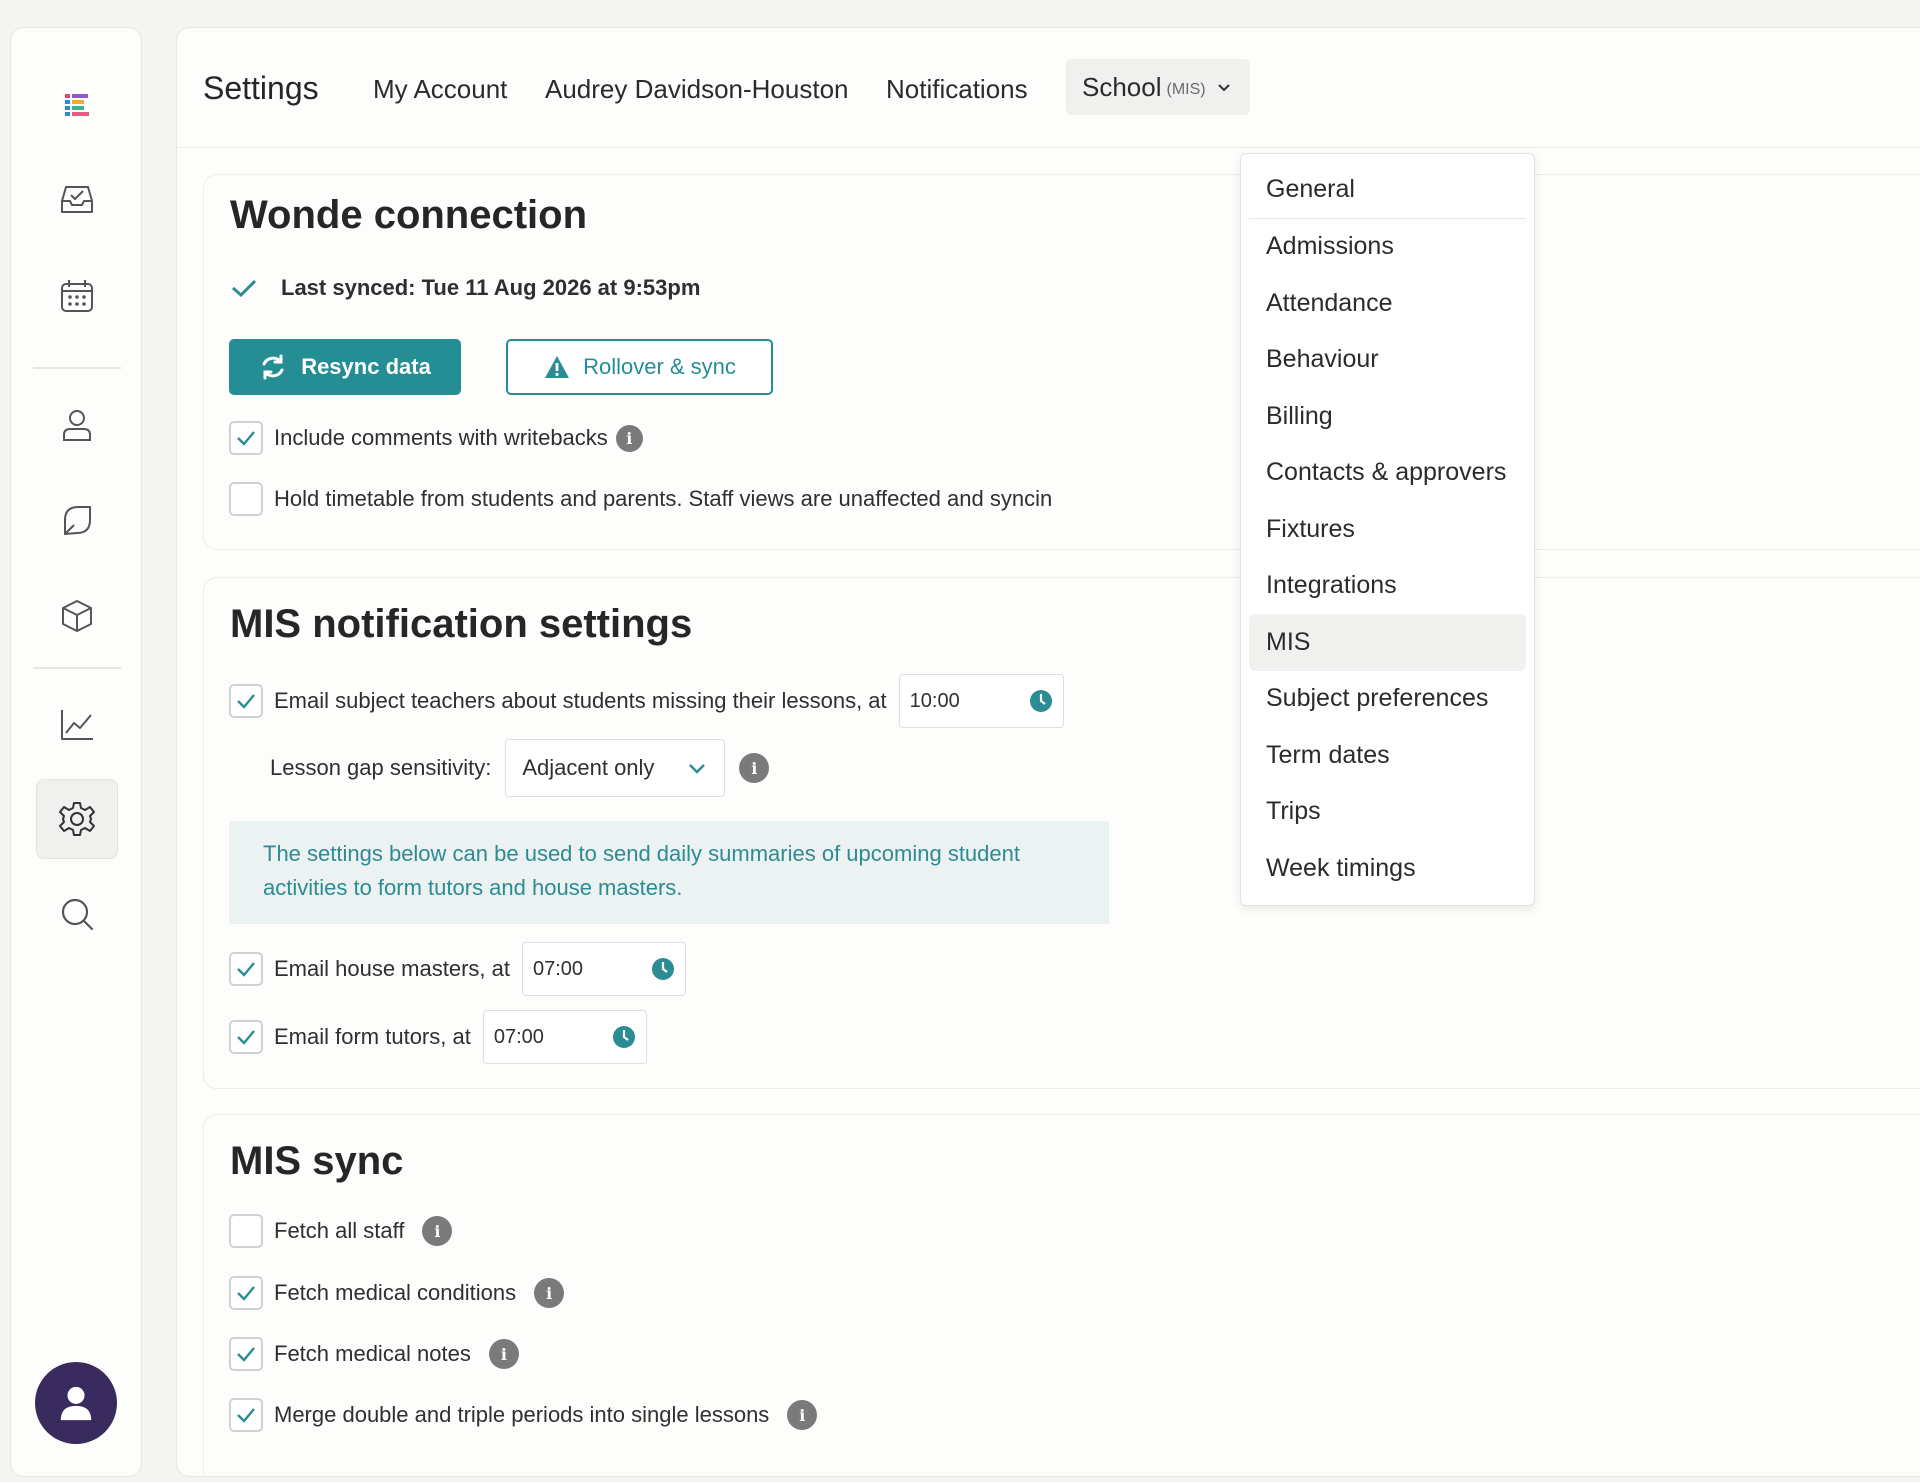  What do you see at coordinates (246, 1231) in the screenshot?
I see `fetch-staff-checkbox` at bounding box center [246, 1231].